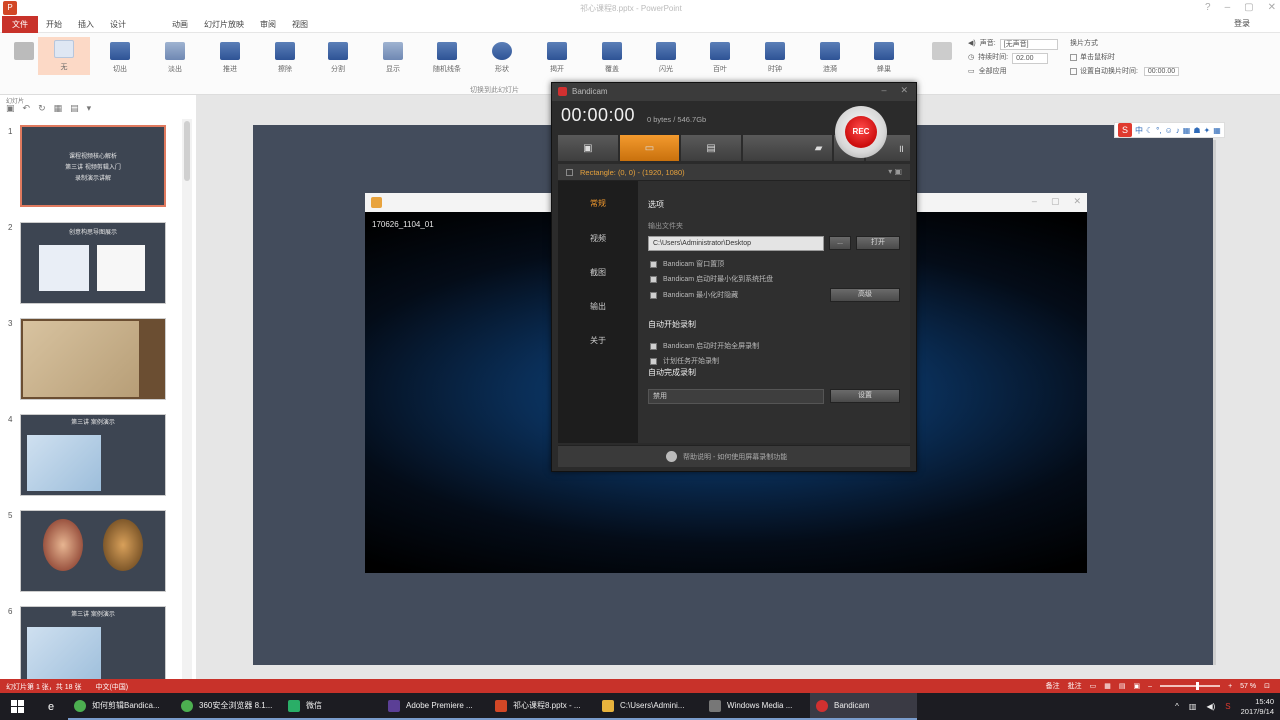 The image size is (1280, 720). What do you see at coordinates (736, 396) in the screenshot?
I see `auto-stop-select: 禁用` at bounding box center [736, 396].